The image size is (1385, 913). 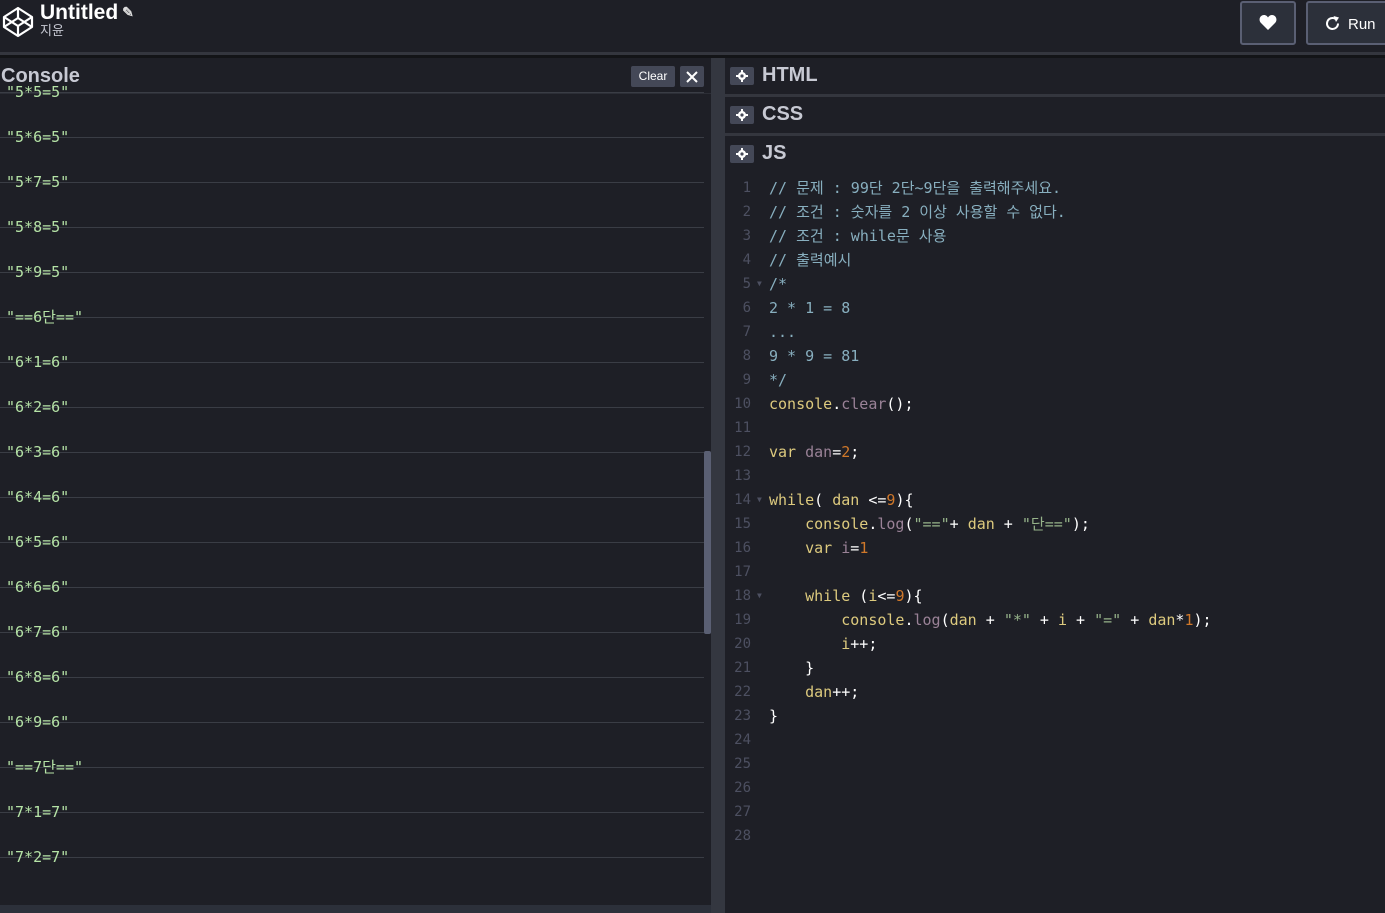 I want to click on code-token: clear, so click(x=864, y=404).